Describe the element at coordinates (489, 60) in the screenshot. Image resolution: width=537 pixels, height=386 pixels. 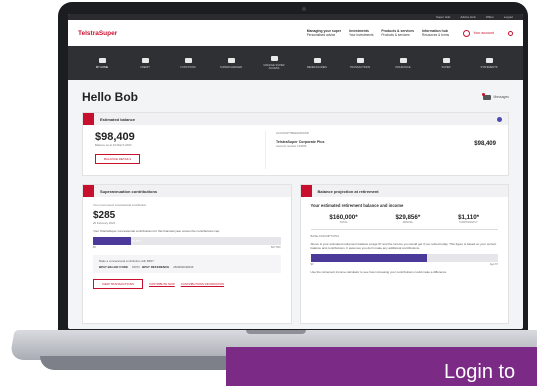
I see `statements-icon` at that location.